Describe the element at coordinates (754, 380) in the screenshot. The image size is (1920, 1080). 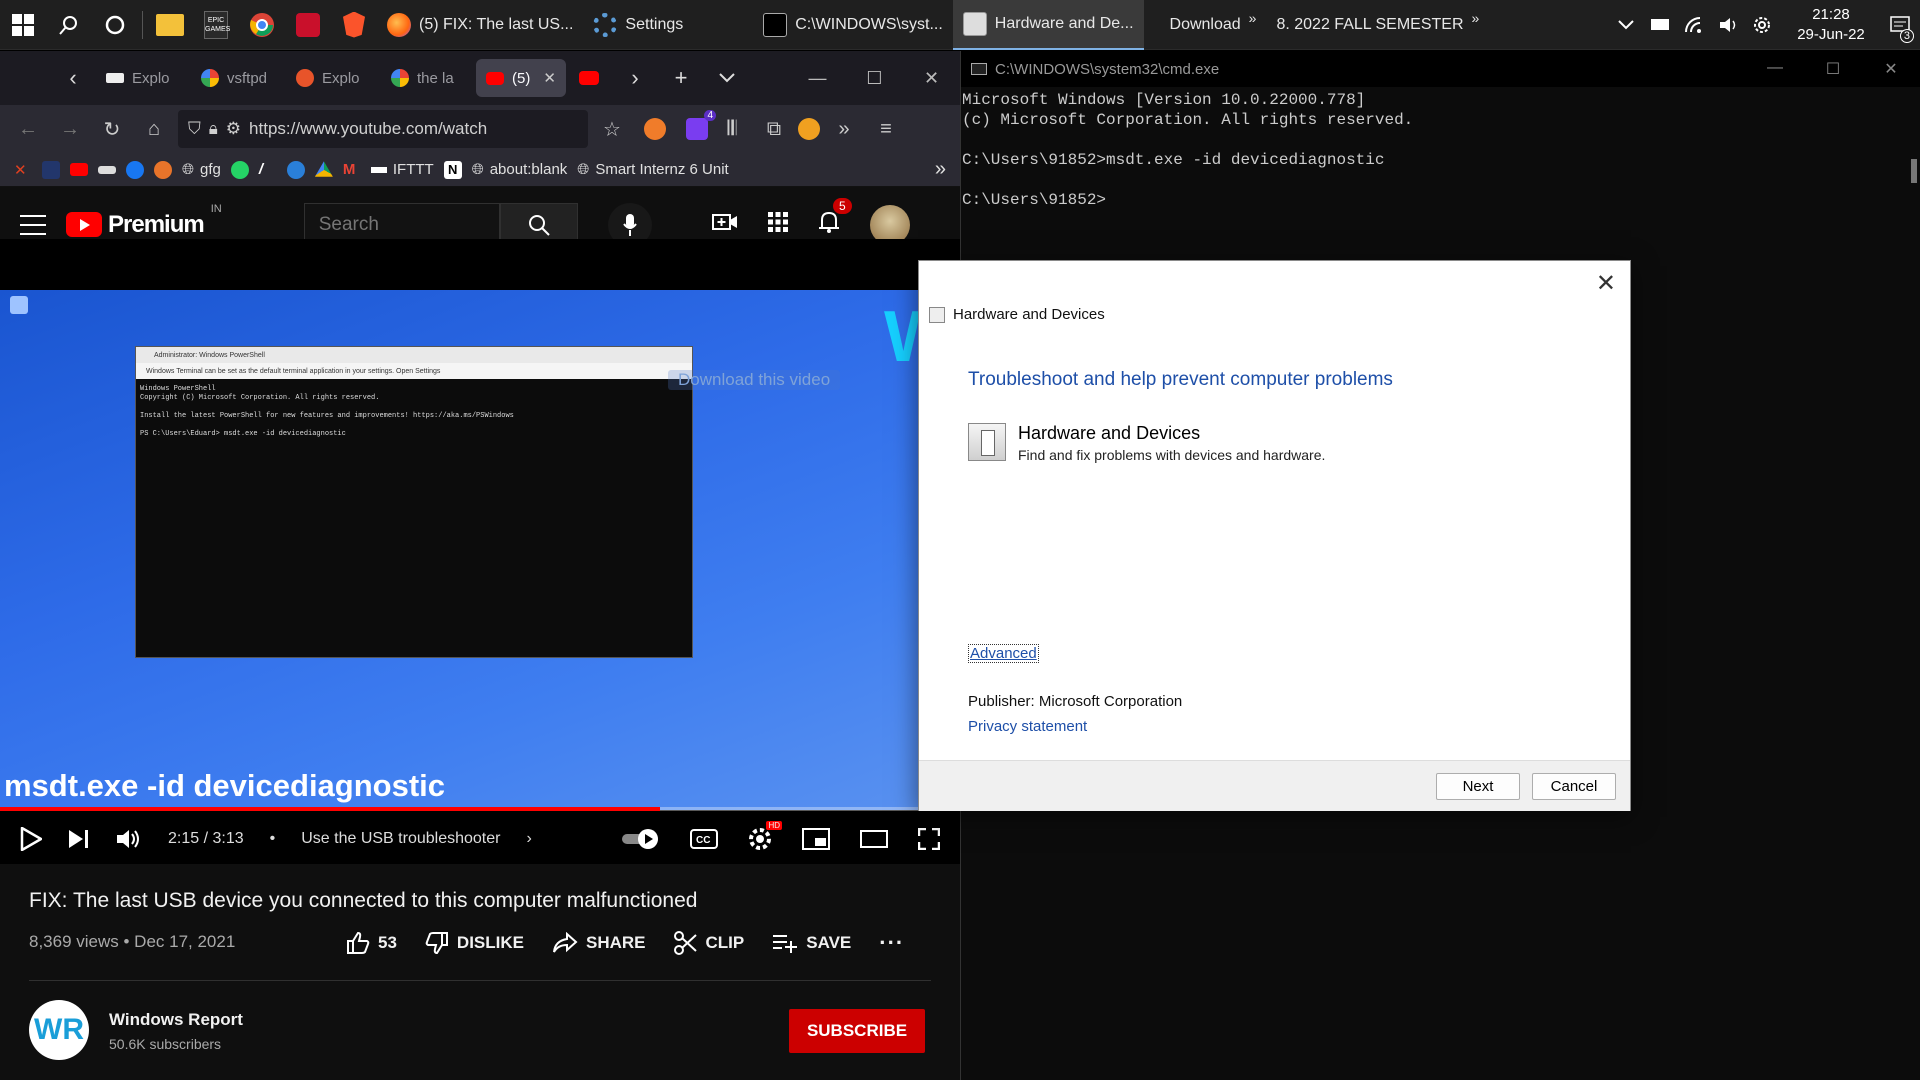
I see `download-video-overlay: Download this video` at that location.